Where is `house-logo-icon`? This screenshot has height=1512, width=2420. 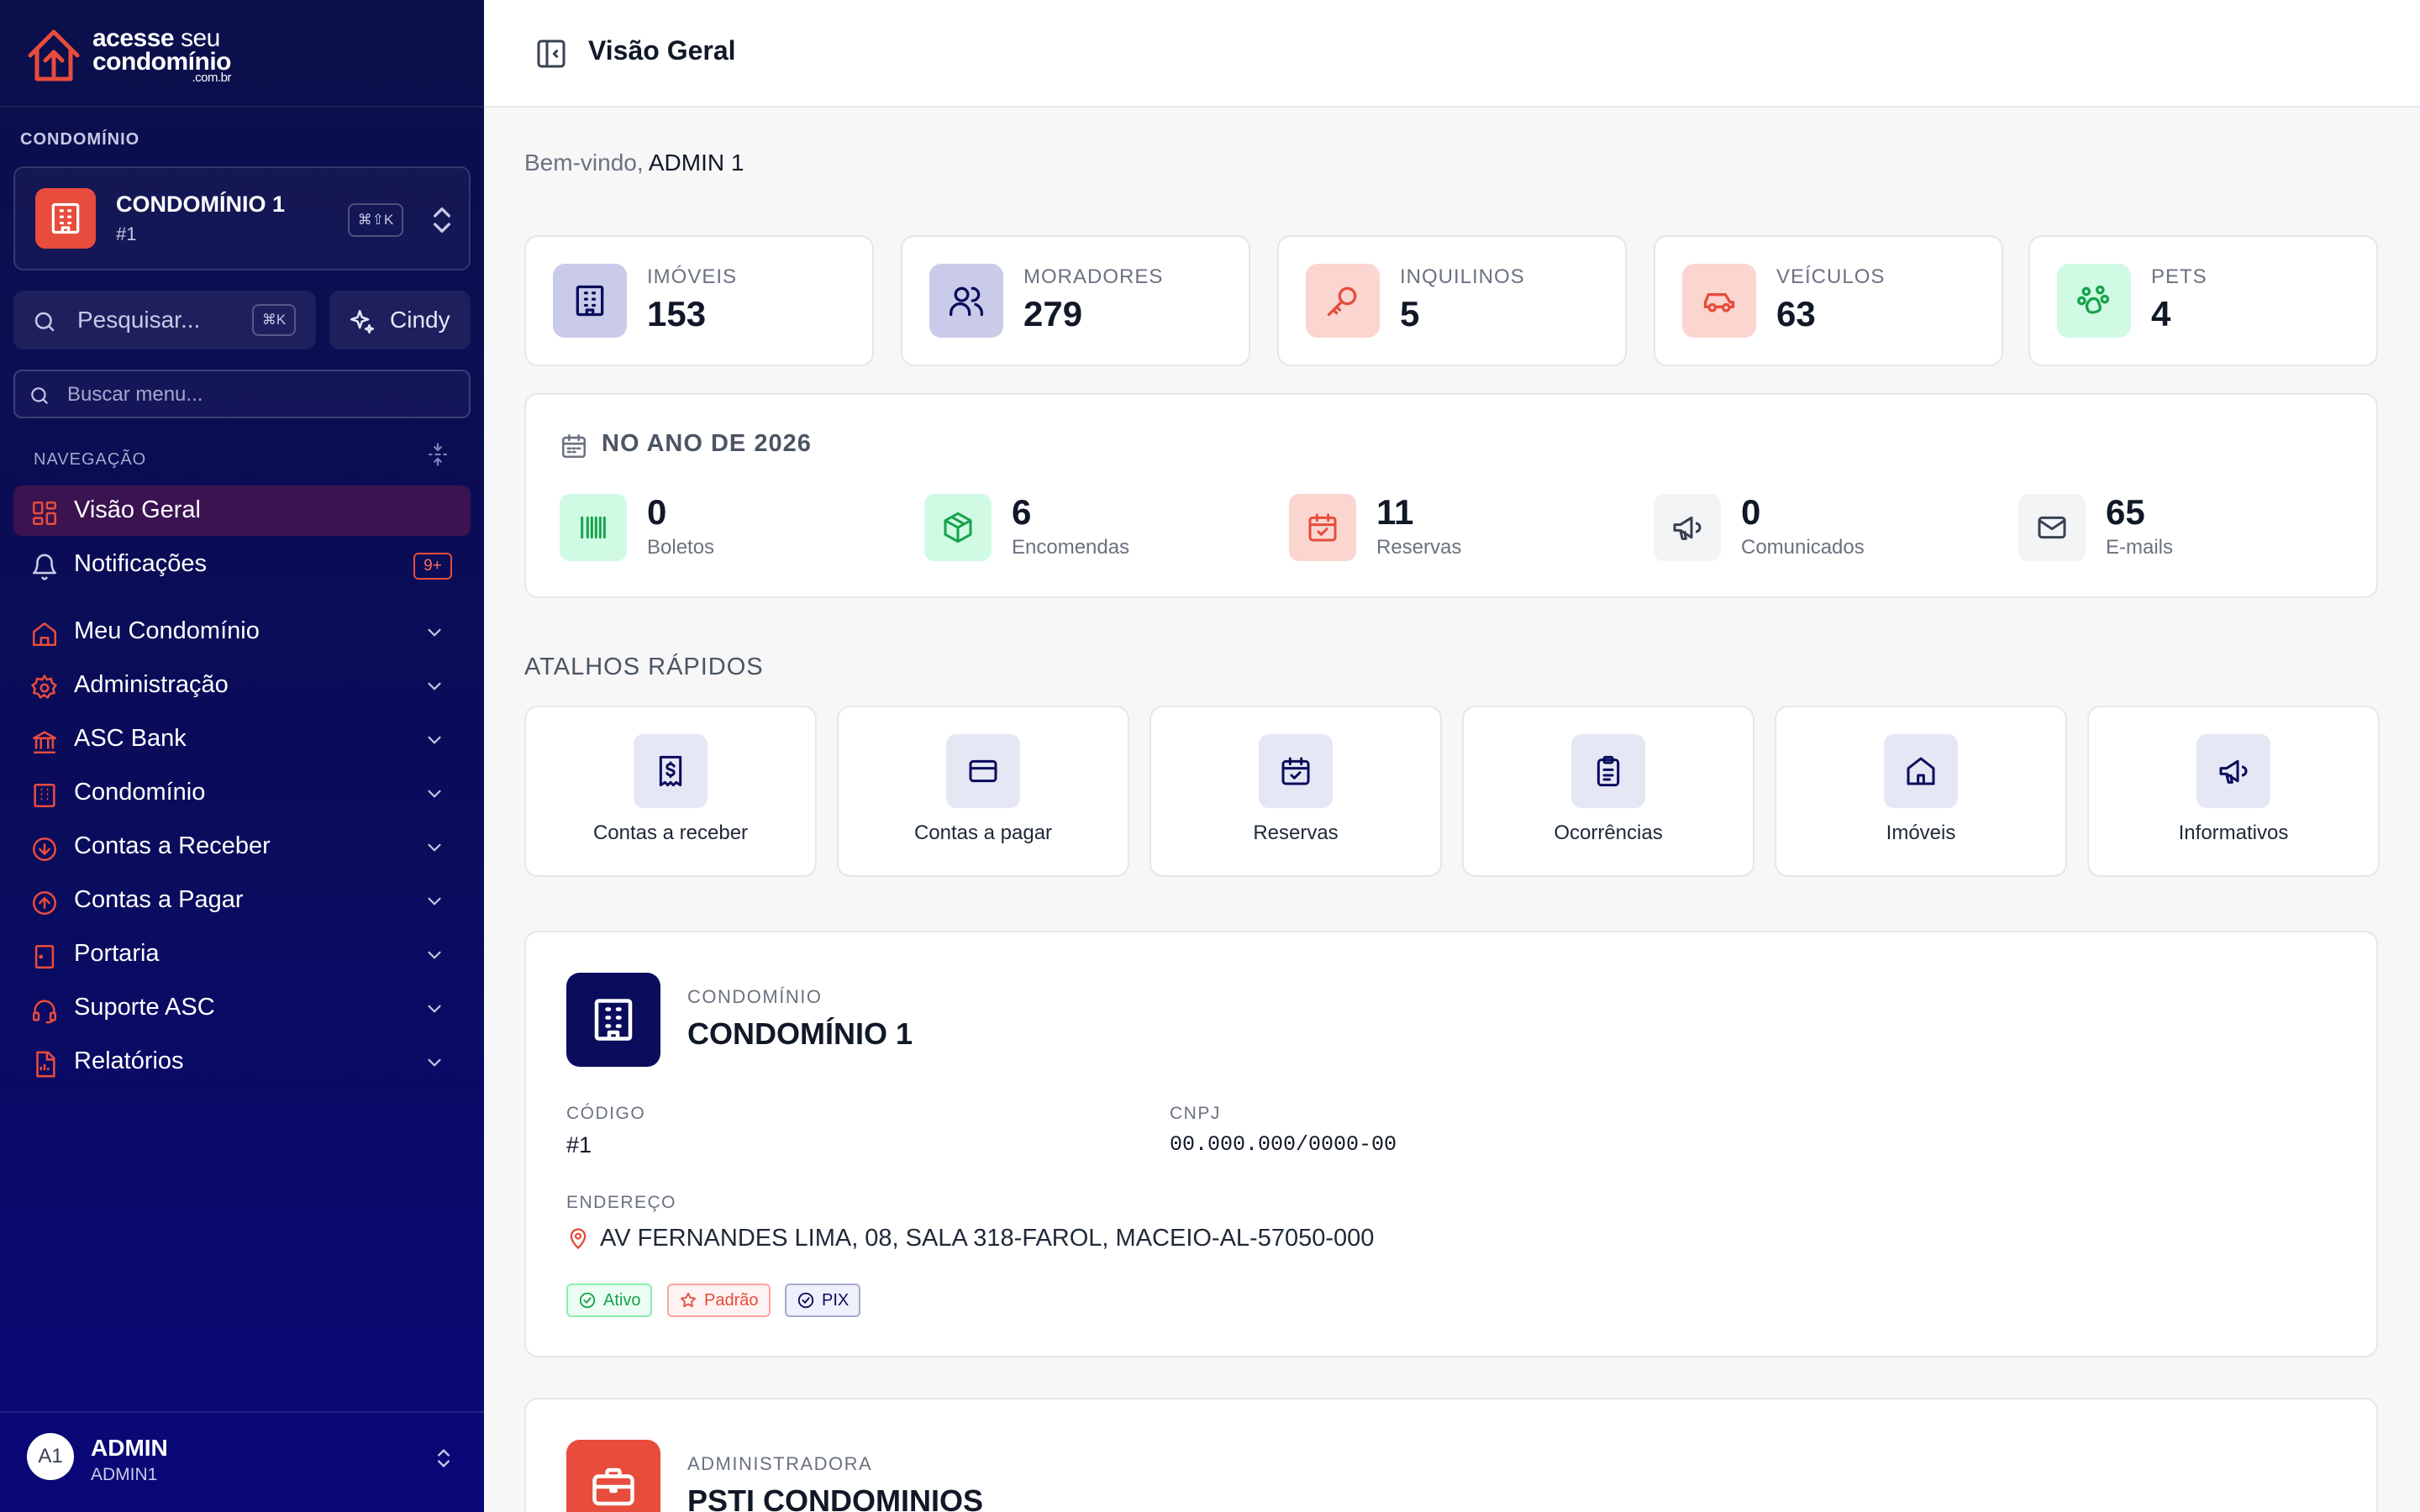 house-logo-icon is located at coordinates (54, 55).